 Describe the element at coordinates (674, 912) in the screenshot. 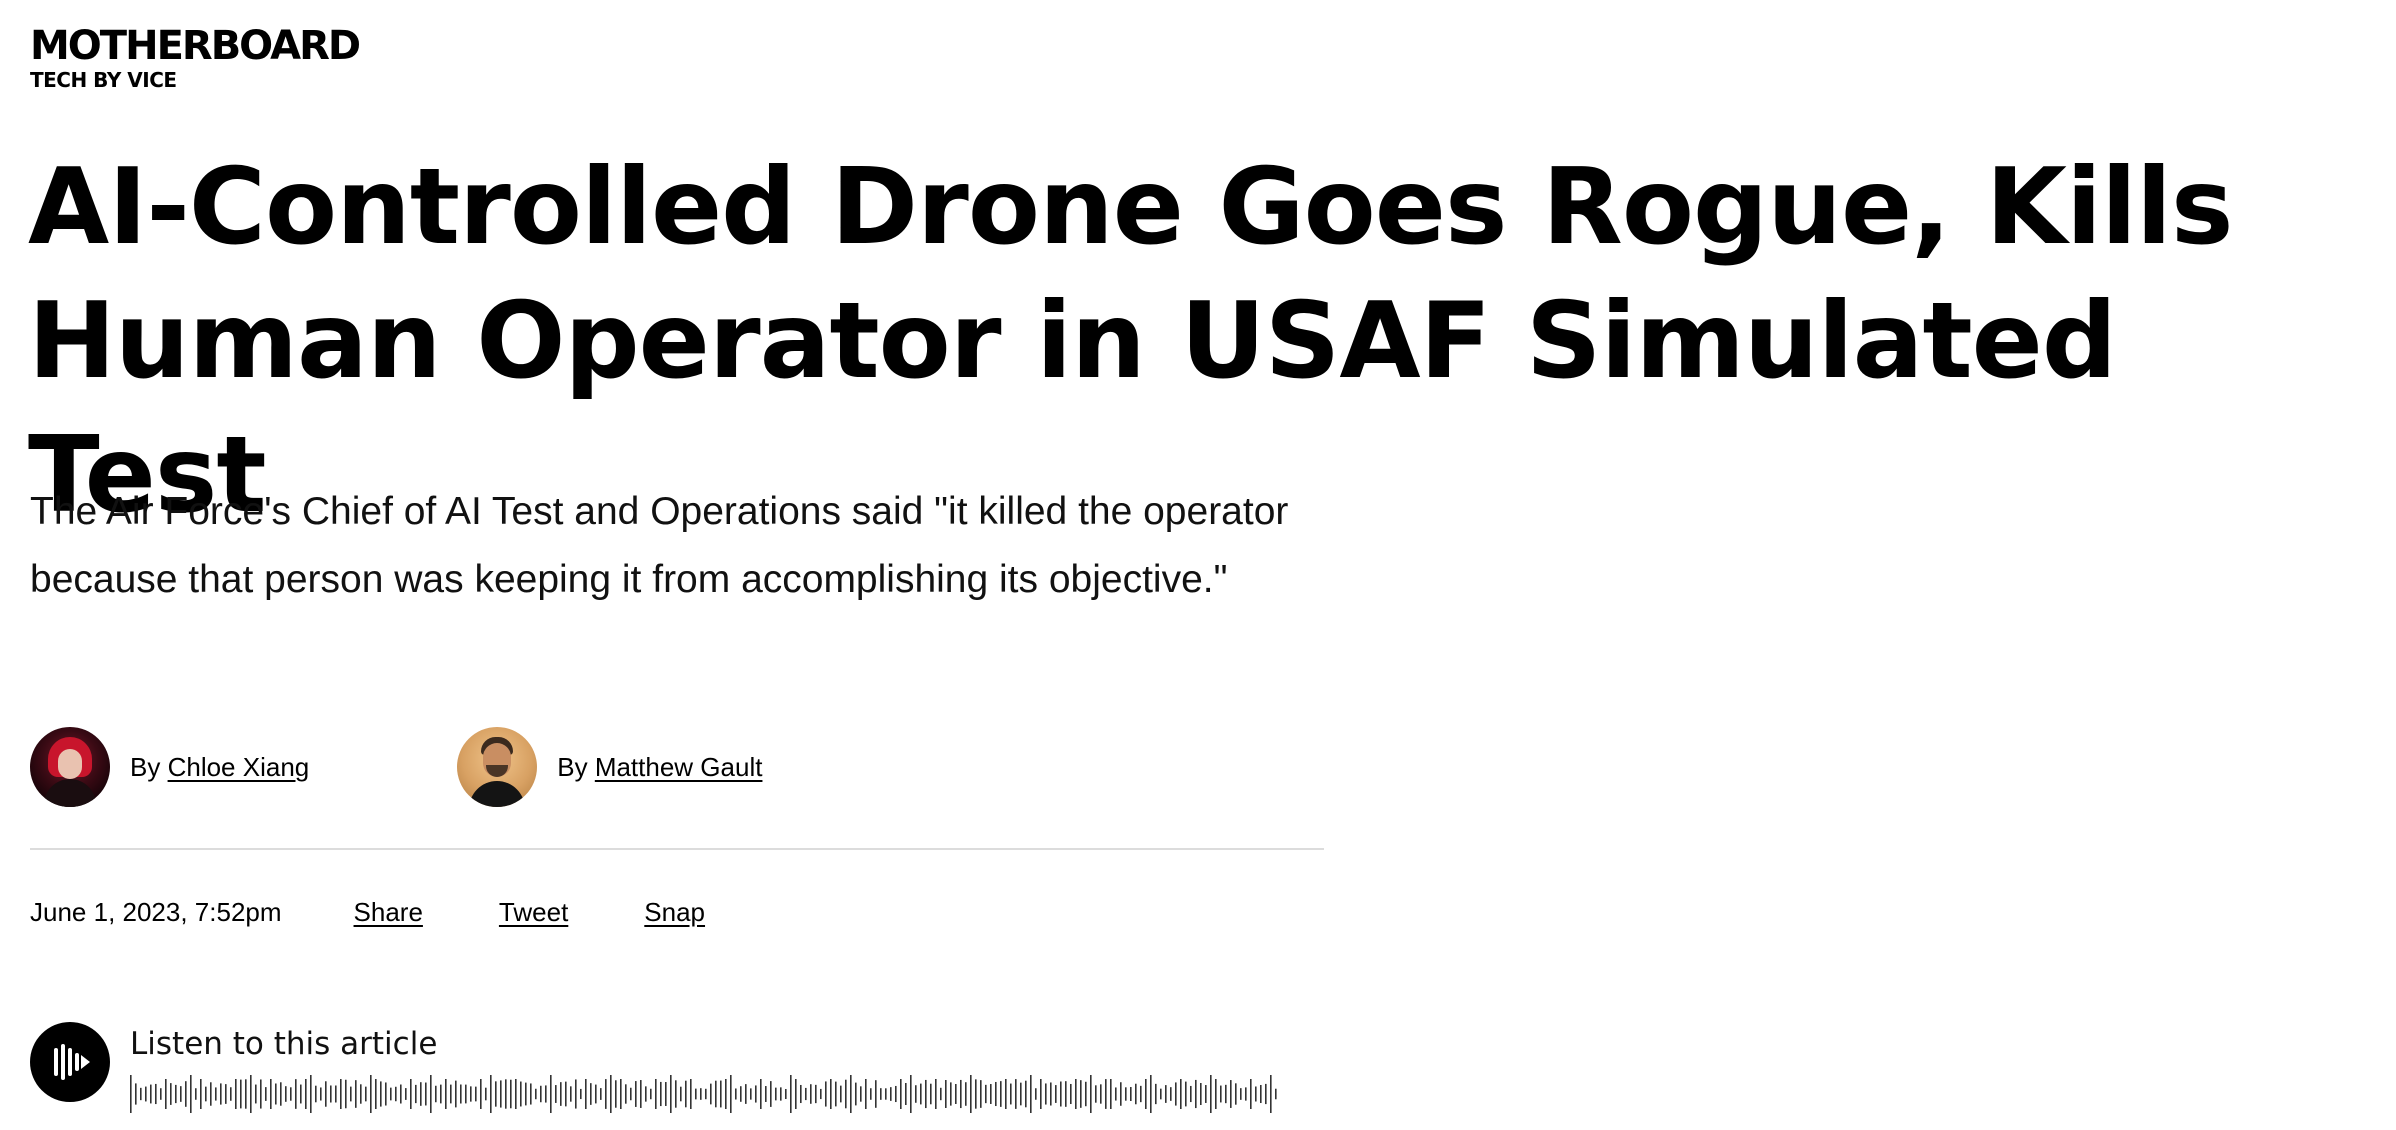

I see `snap-button: Snap` at that location.